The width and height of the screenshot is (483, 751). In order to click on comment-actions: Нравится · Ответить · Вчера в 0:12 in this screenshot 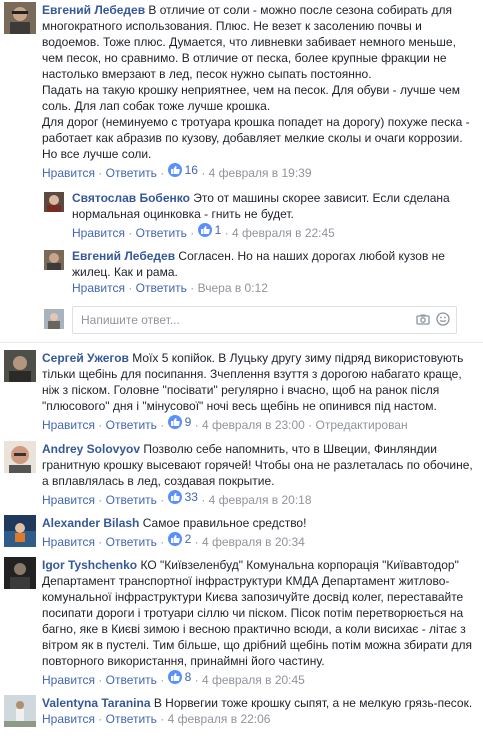, I will do `click(170, 288)`.